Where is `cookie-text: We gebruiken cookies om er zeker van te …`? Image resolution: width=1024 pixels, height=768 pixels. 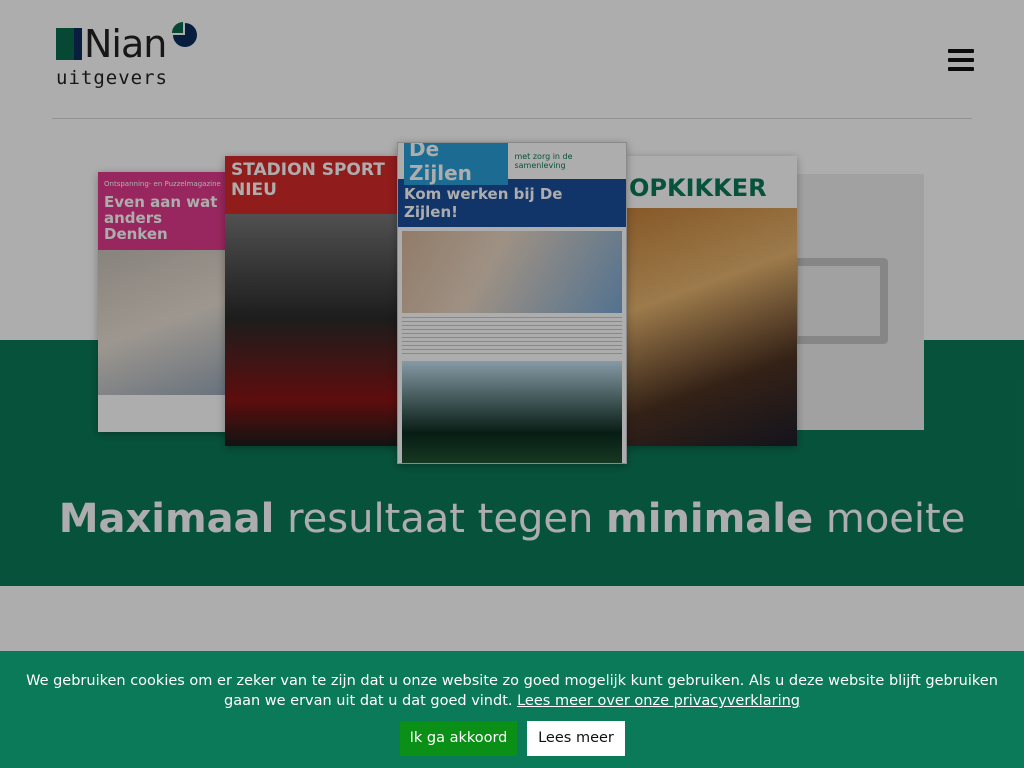 cookie-text: We gebruiken cookies om er zeker van te … is located at coordinates (512, 691).